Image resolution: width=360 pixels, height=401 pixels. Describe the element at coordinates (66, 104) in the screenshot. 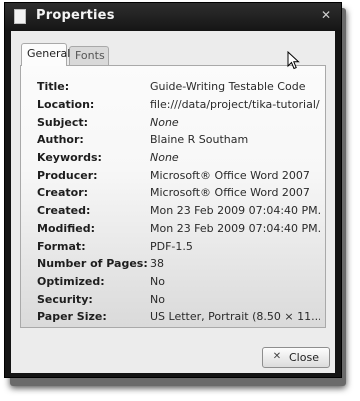

I see `property-label: Location:` at that location.